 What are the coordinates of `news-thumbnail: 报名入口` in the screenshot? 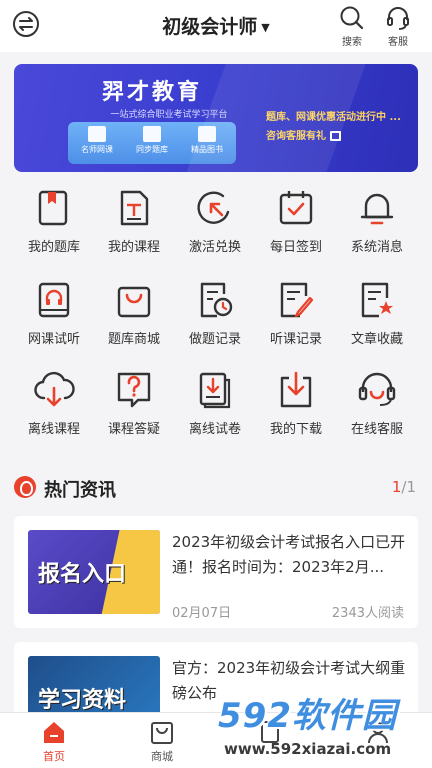 It's located at (94, 572).